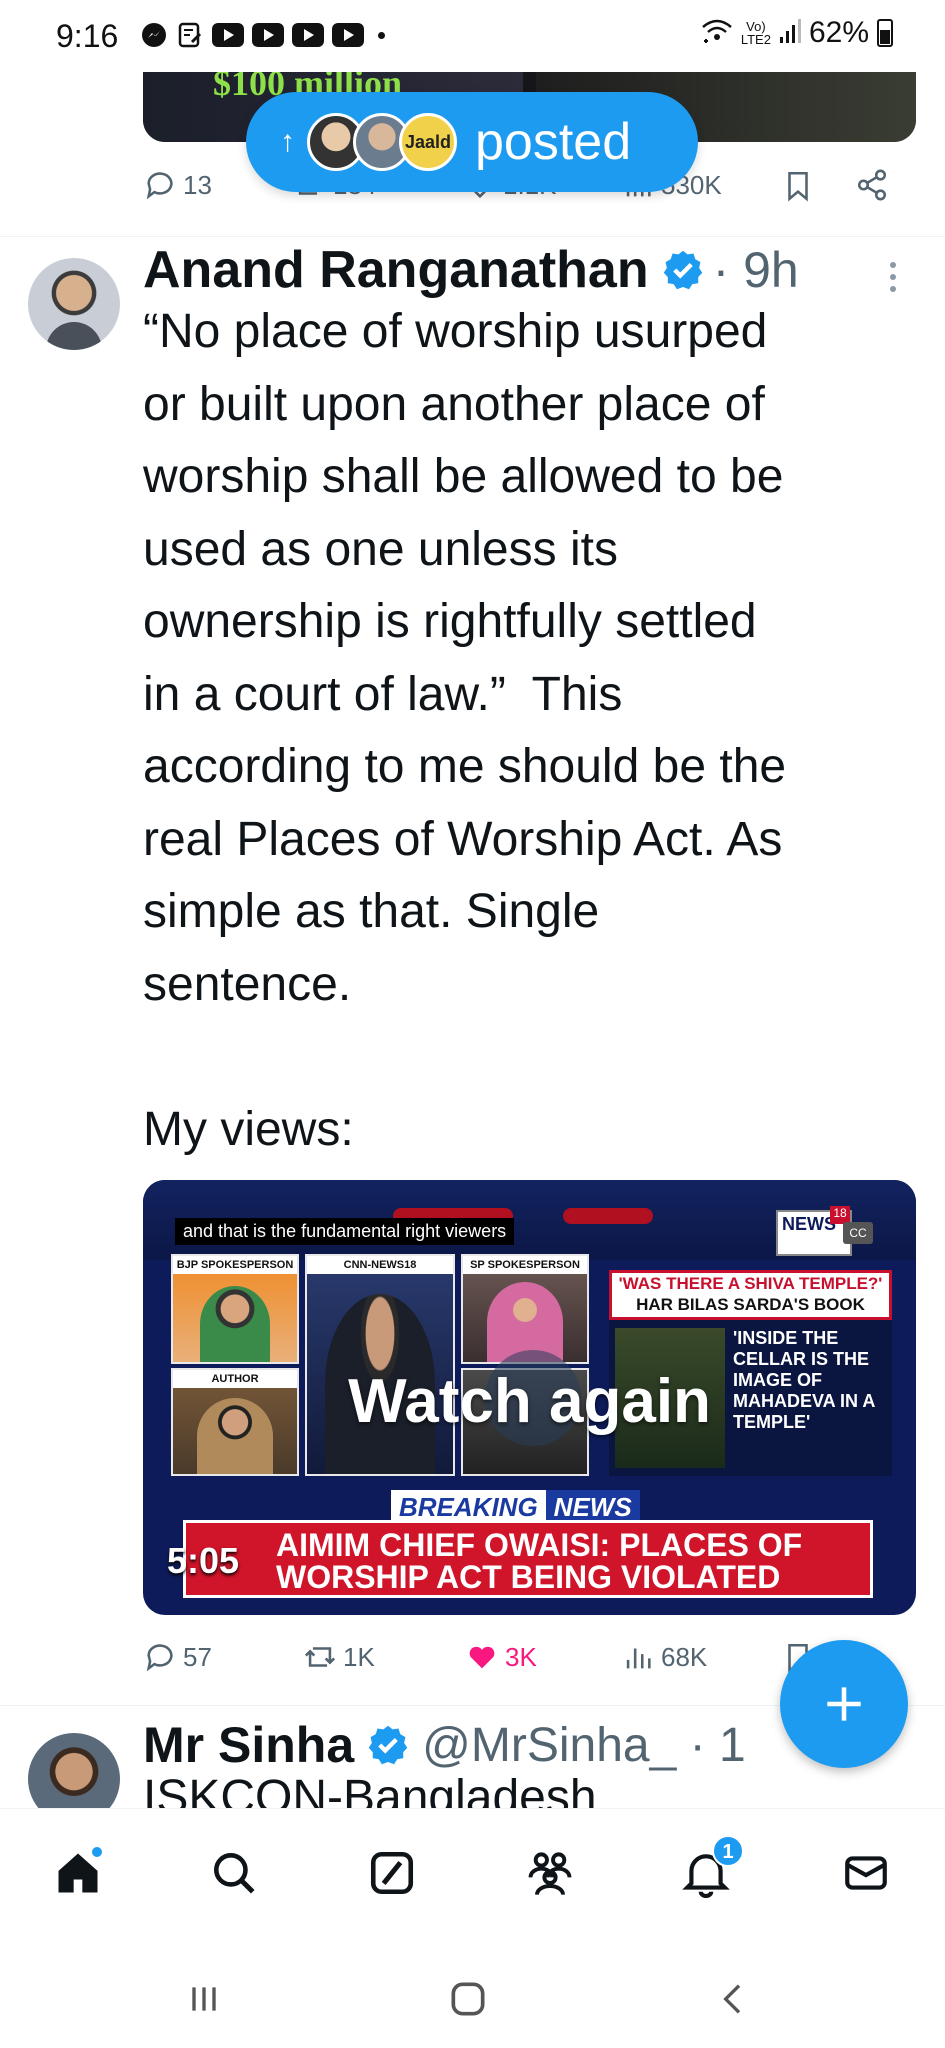 This screenshot has height=2048, width=945. What do you see at coordinates (553, 142) in the screenshot?
I see `posted-label: posted` at bounding box center [553, 142].